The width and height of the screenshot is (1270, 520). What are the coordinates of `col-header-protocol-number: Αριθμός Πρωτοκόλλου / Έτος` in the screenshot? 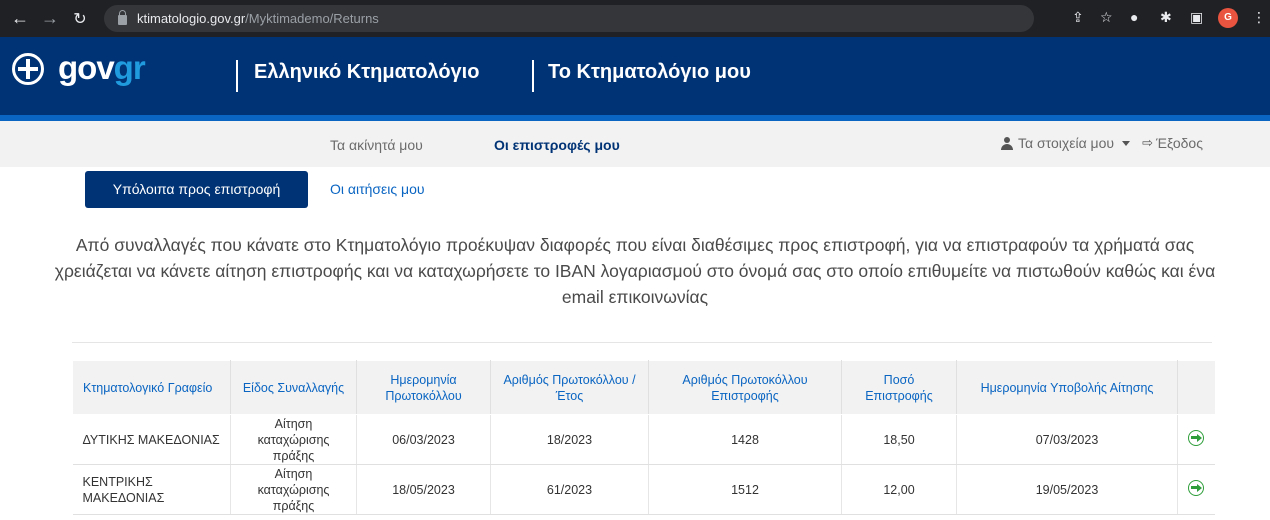 It's located at (569, 387).